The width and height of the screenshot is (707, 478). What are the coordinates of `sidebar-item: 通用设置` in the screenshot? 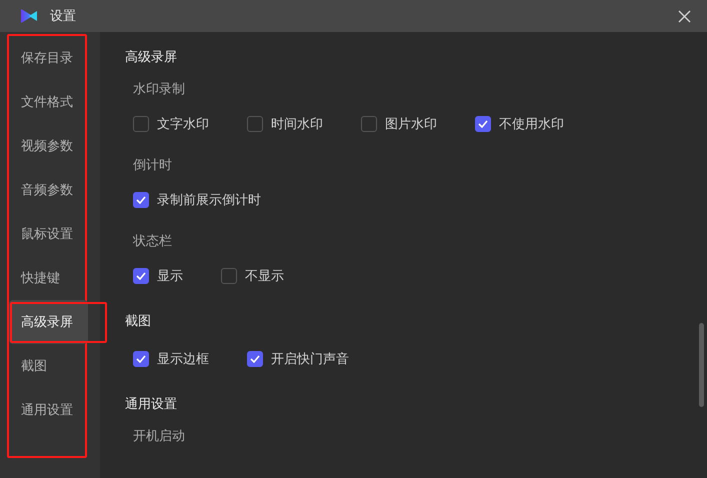 It's located at (48, 410).